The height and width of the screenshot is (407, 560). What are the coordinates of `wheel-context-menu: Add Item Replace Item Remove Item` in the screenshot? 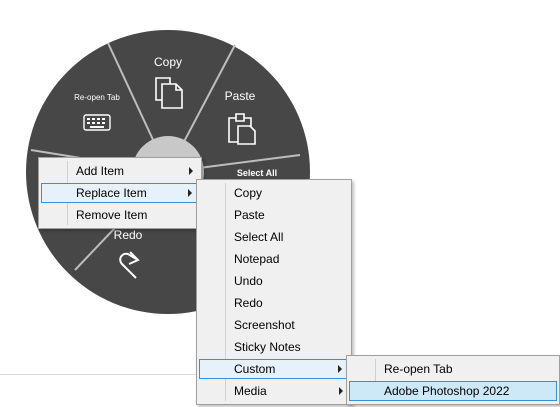 It's located at (120, 193).